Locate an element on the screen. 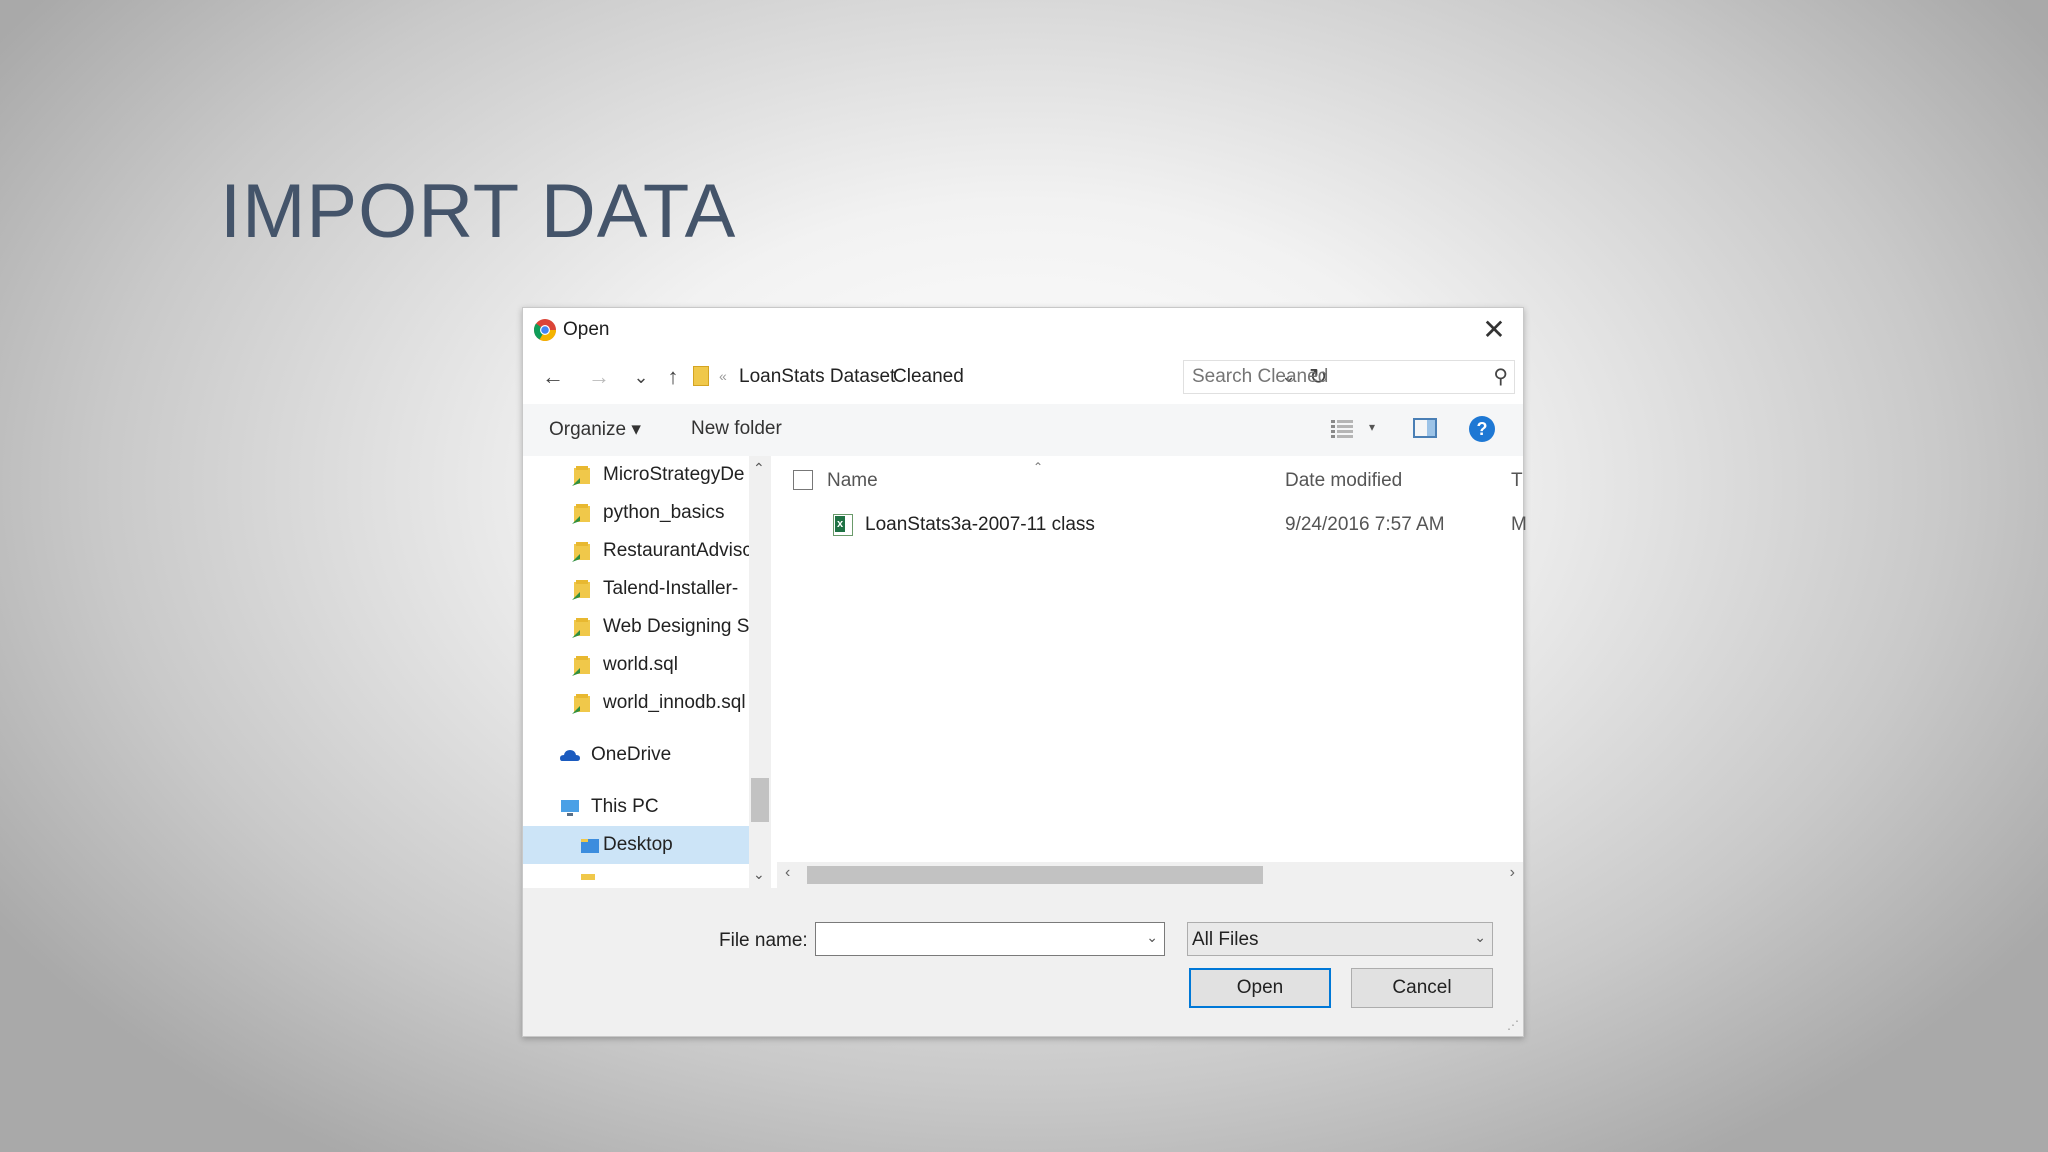  nav-item-web-designing: Web Designing S is located at coordinates (638, 627).